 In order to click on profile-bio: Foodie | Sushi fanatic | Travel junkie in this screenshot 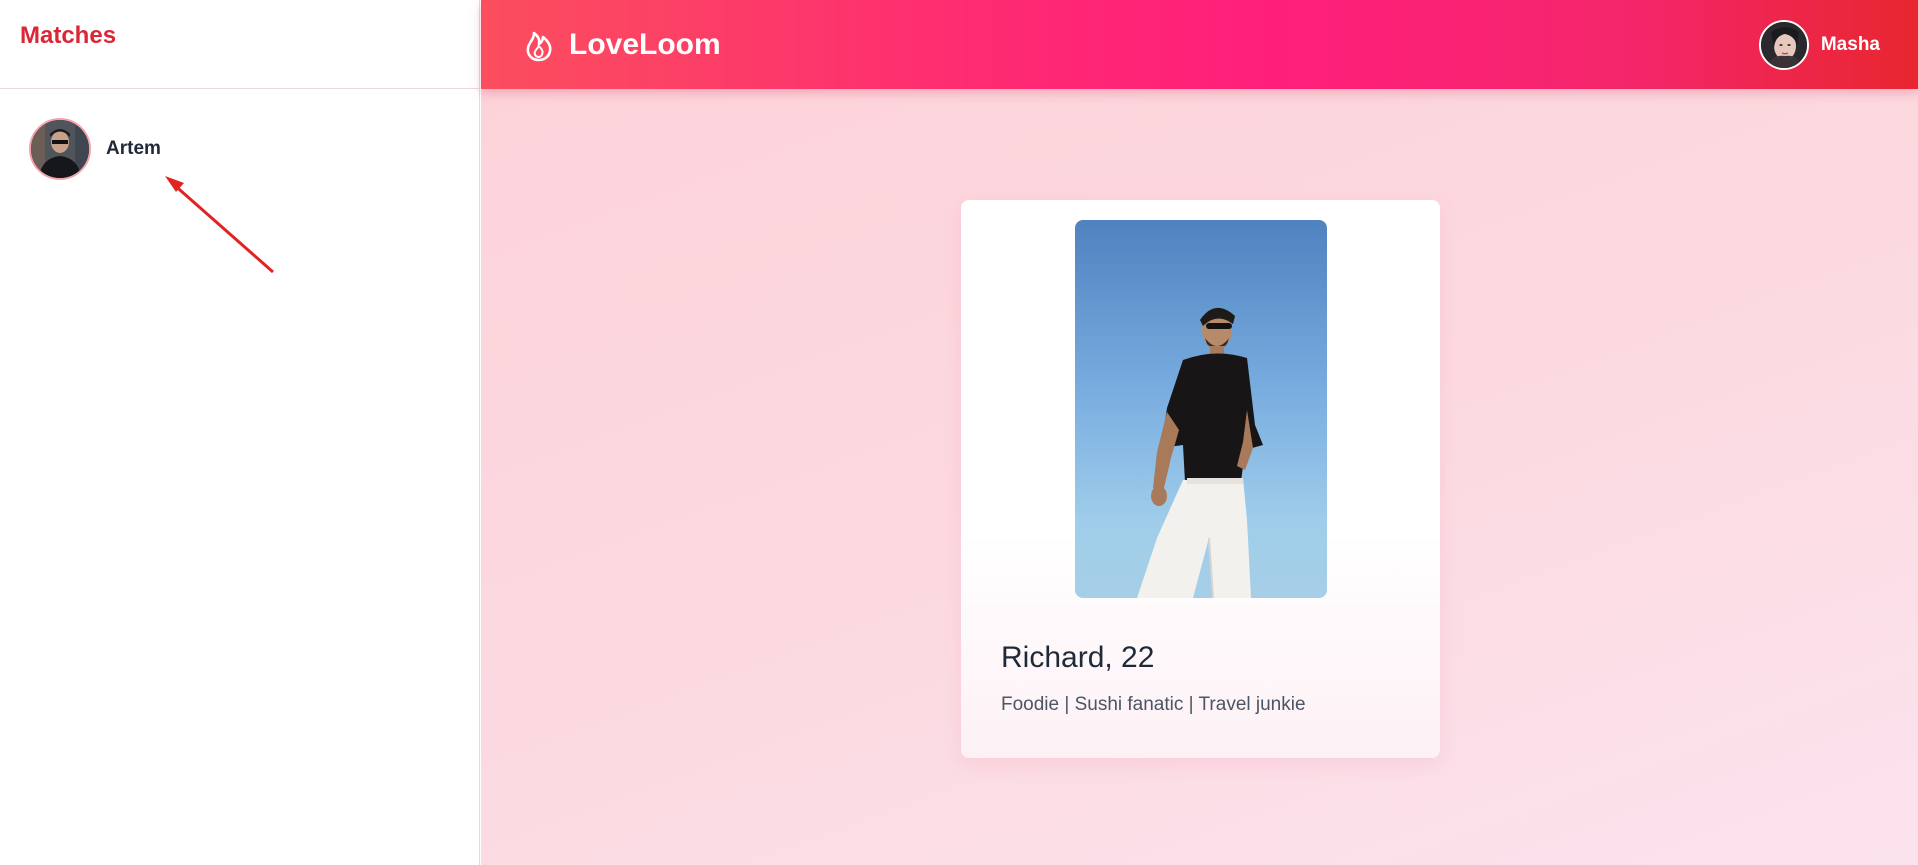, I will do `click(1153, 704)`.